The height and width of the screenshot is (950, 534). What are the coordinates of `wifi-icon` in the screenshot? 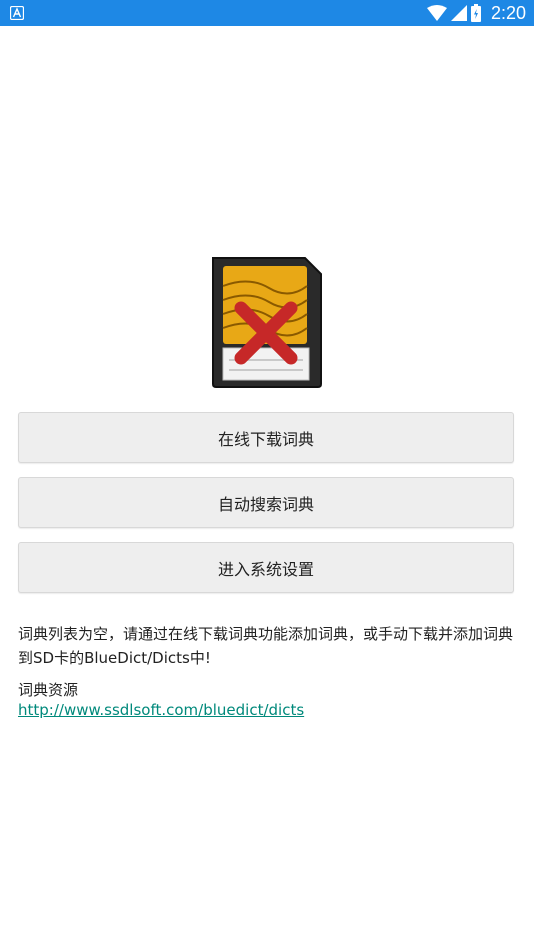 It's located at (436, 13).